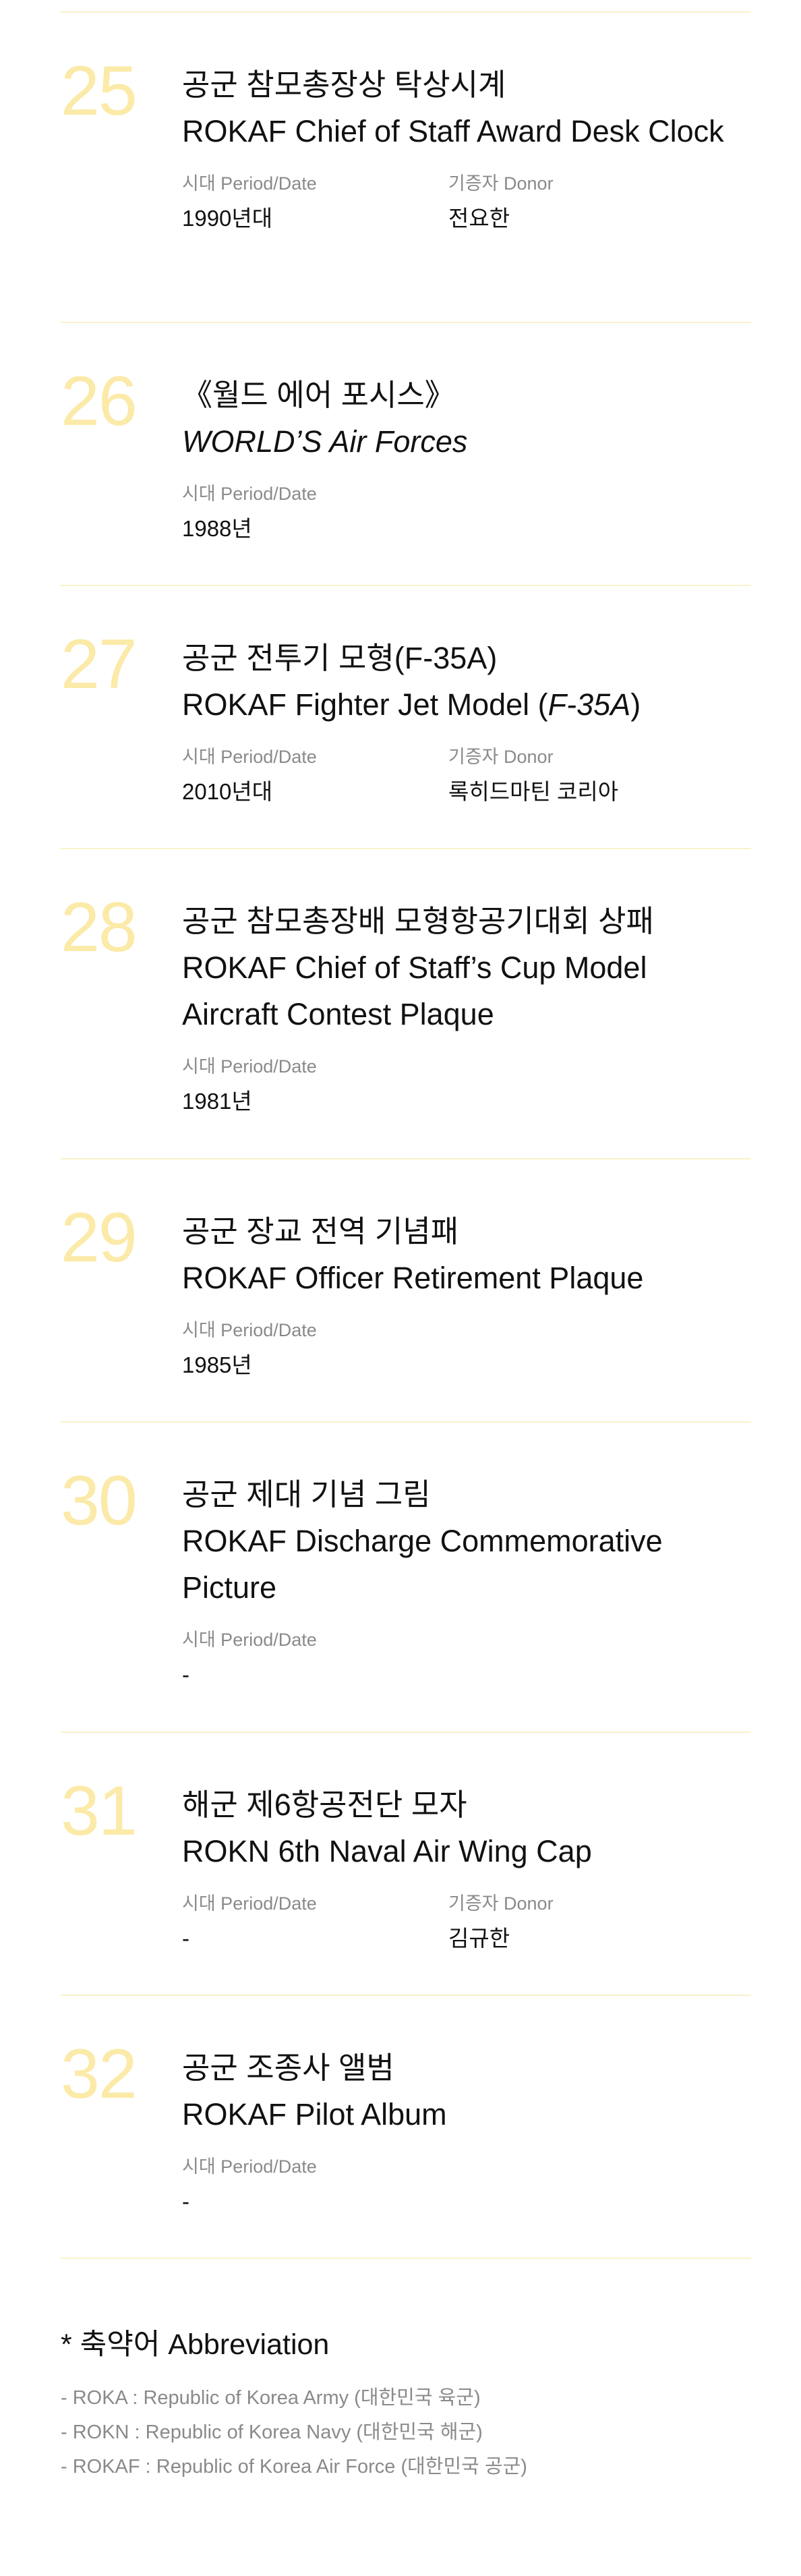 This screenshot has width=801, height=2576. What do you see at coordinates (533, 791) in the screenshot?
I see `donor-value: 록히드마틴 코리아` at bounding box center [533, 791].